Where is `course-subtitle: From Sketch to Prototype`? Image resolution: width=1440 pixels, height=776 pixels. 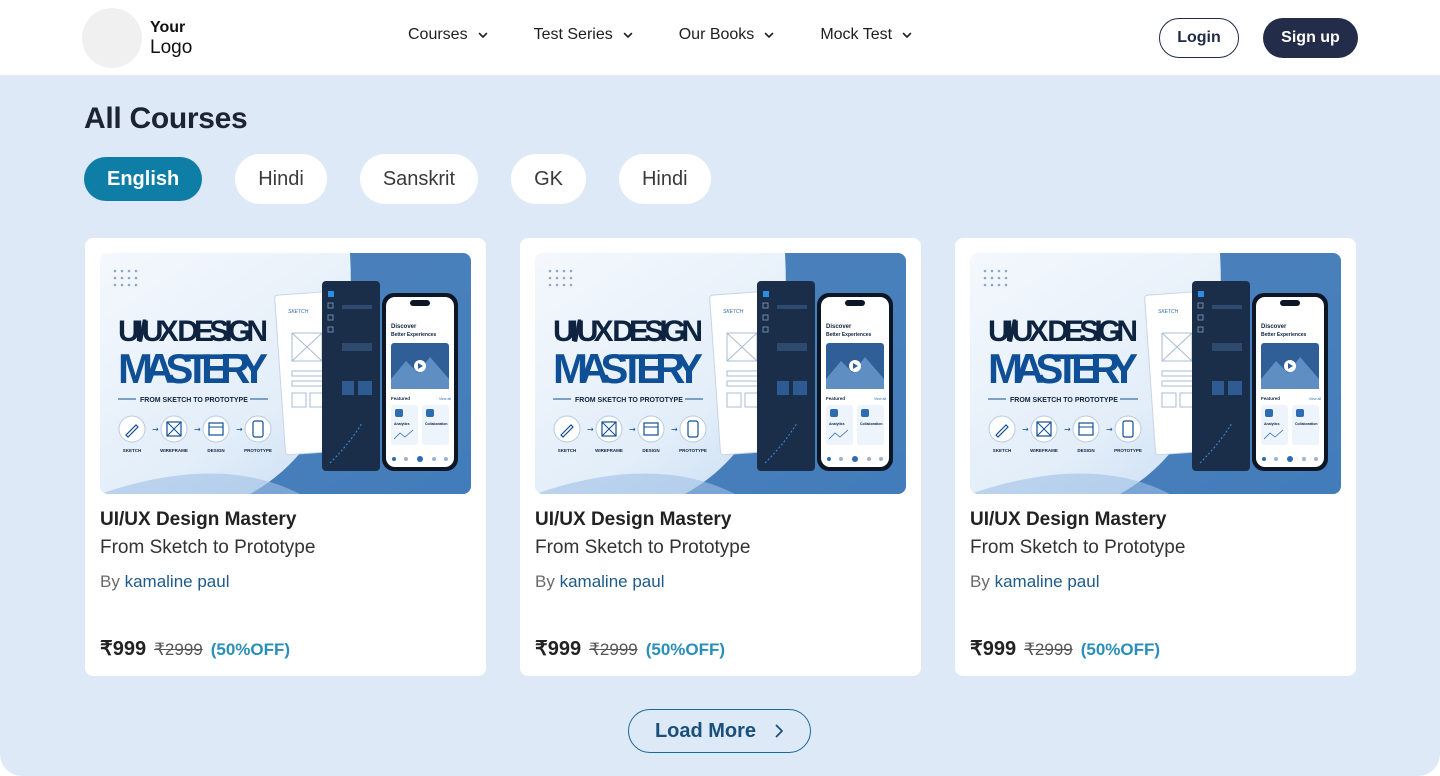 course-subtitle: From Sketch to Prototype is located at coordinates (643, 547).